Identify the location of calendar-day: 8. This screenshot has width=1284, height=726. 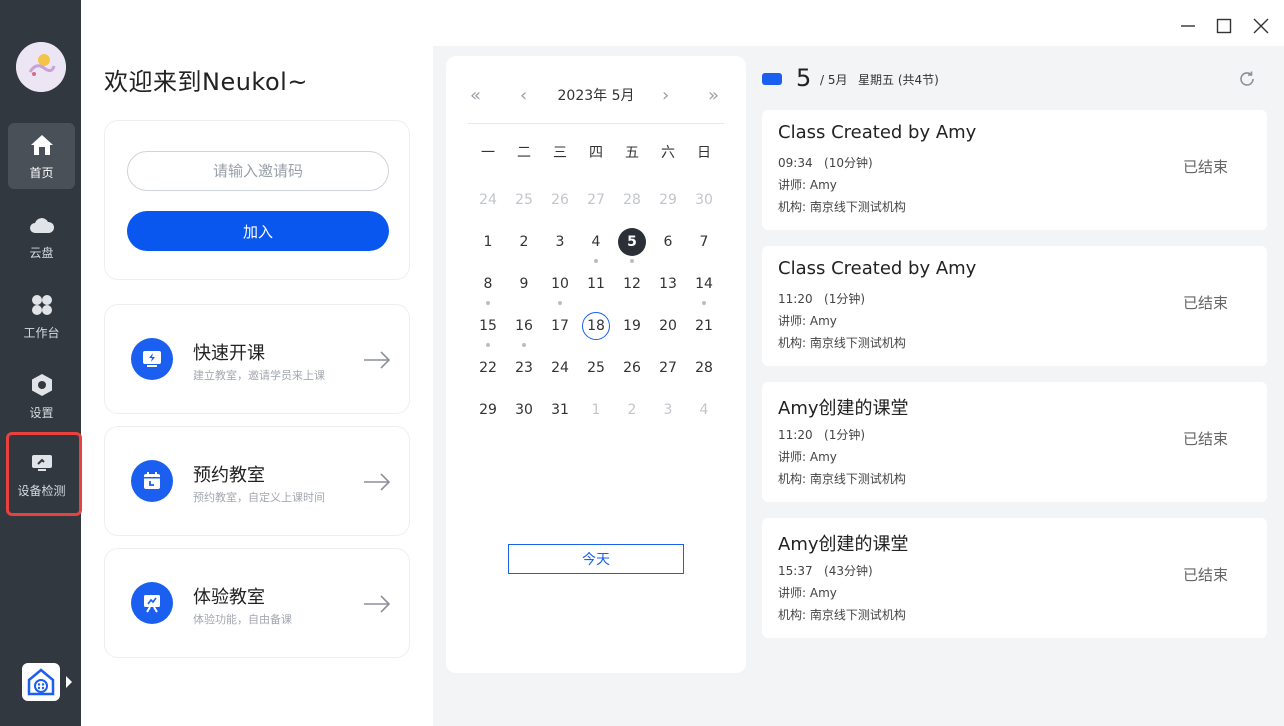
(488, 284).